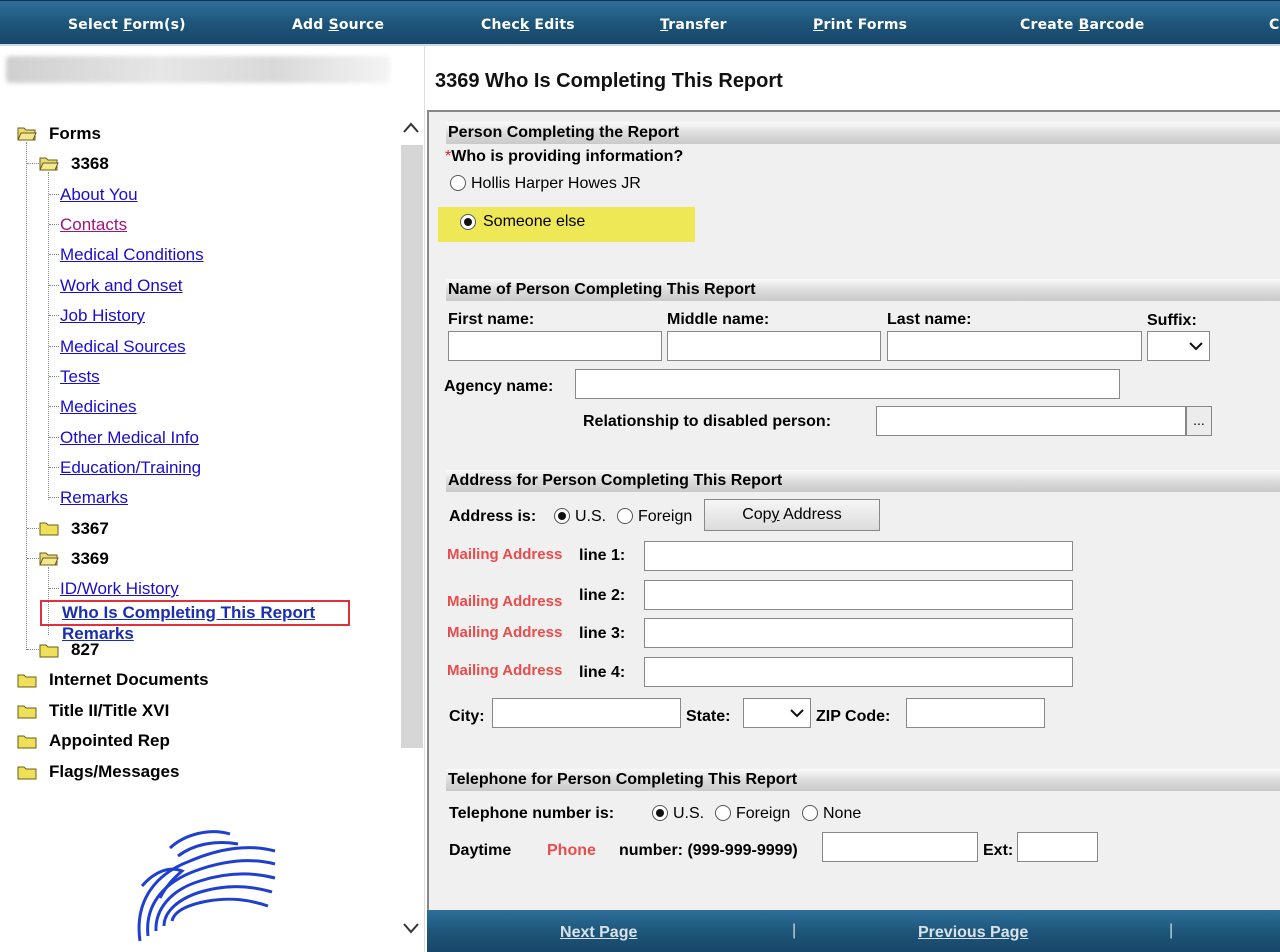 This screenshot has height=952, width=1280. Describe the element at coordinates (858, 672) in the screenshot. I see `address-line4-input` at that location.